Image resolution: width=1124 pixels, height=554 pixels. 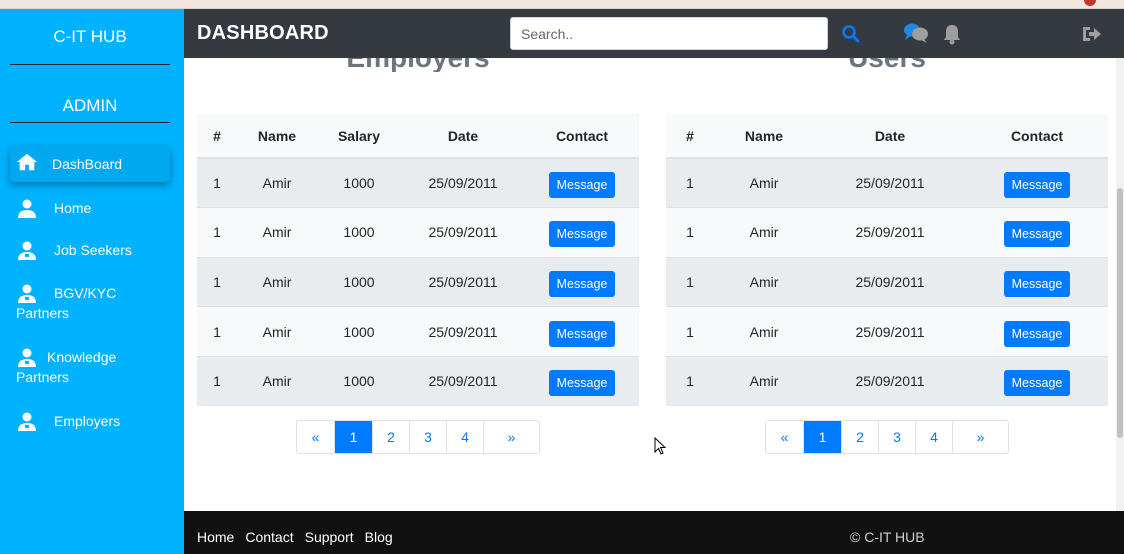 I want to click on footer-link-contact: Contact, so click(x=269, y=537).